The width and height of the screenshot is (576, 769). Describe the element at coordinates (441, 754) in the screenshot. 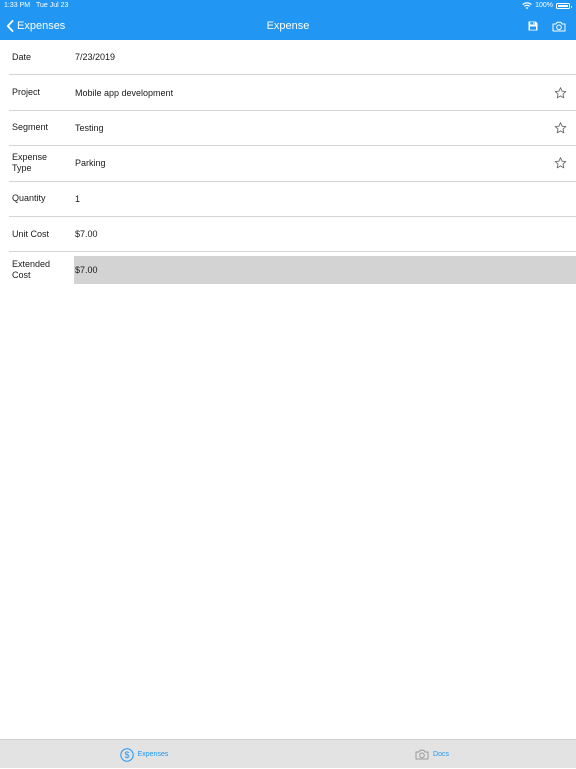

I see `tab-docs-label: Docs` at that location.